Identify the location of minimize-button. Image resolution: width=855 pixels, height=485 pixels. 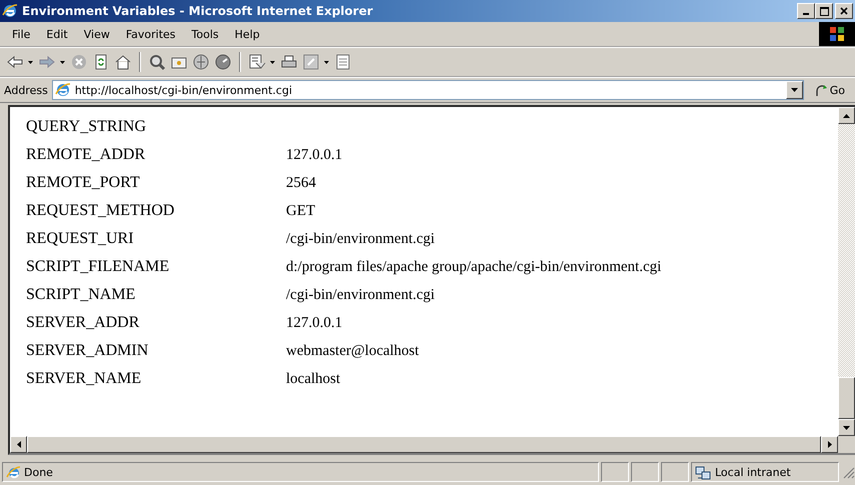
(806, 11).